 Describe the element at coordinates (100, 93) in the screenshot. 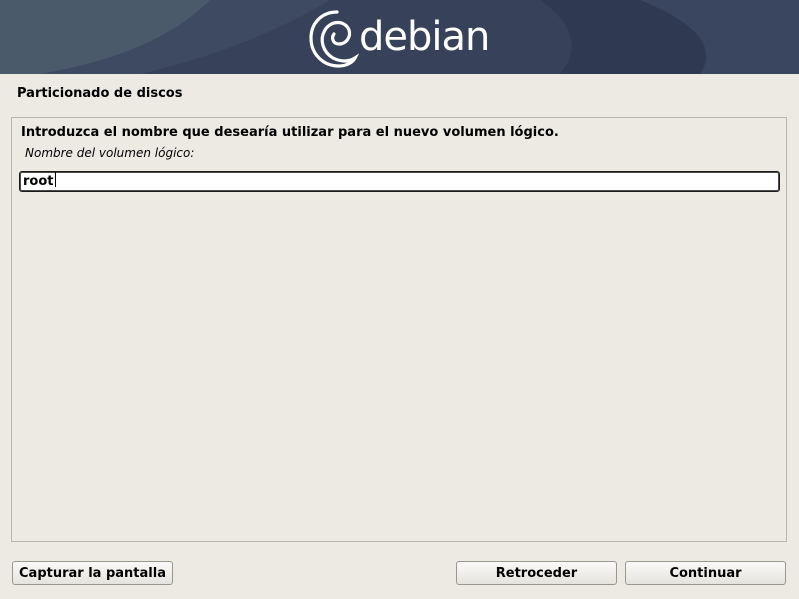

I see `page-title: Particionado de discos` at that location.